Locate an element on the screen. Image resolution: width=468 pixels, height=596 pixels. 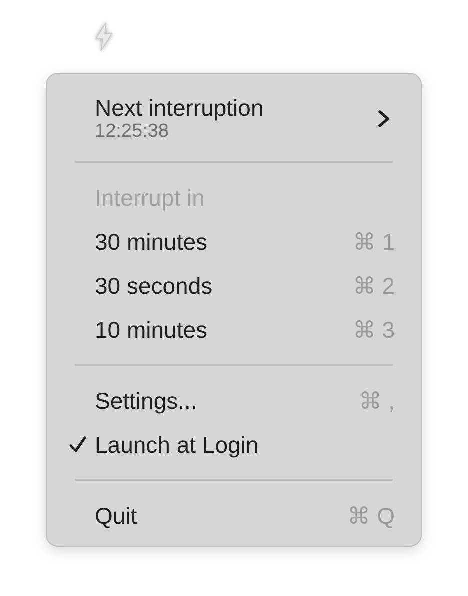
menu-item: Settings... ⌘ , is located at coordinates (234, 401).